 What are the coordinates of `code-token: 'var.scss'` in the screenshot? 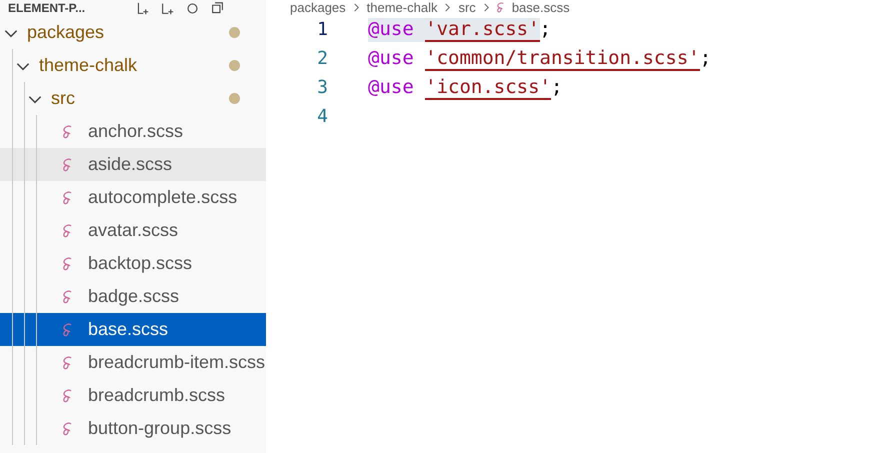 It's located at (482, 30).